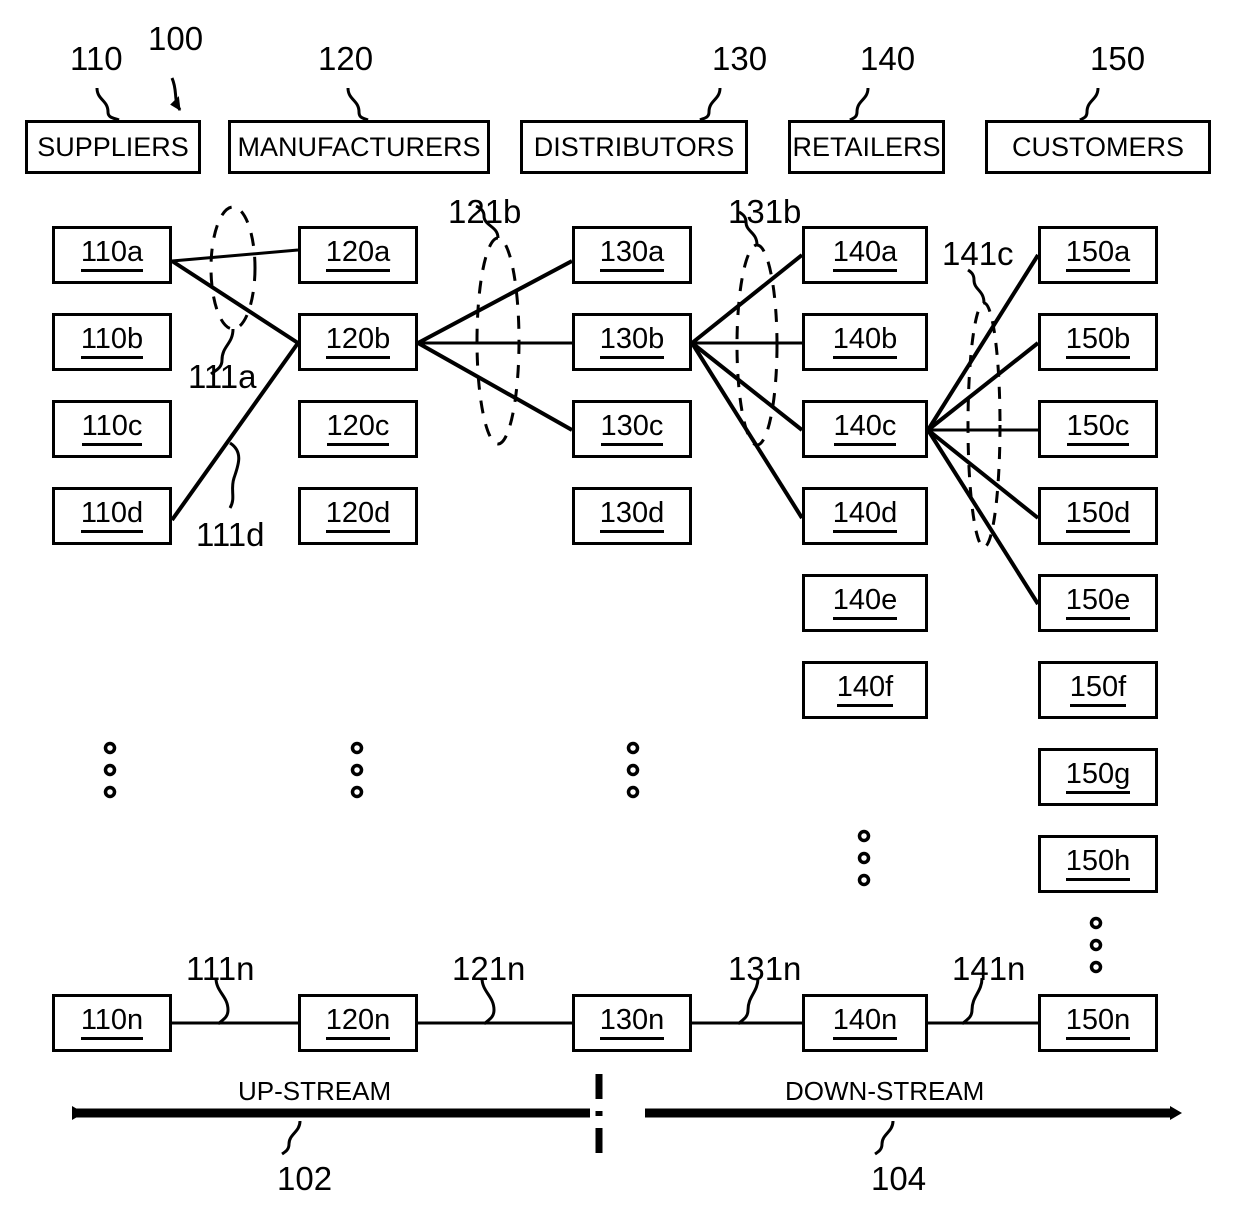 The width and height of the screenshot is (1240, 1223). I want to click on ref-num-111a: 111a, so click(222, 376).